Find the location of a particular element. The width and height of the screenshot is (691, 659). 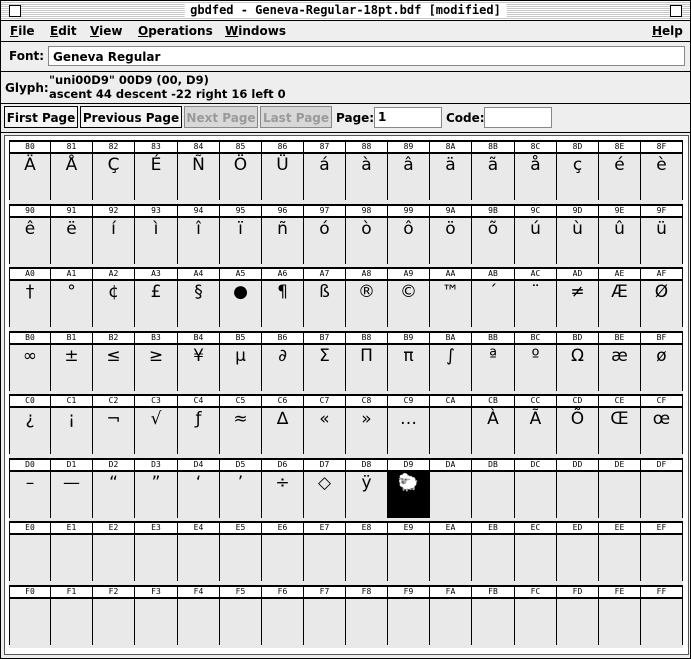

font-name-field: Geneva Regular is located at coordinates (366, 56).